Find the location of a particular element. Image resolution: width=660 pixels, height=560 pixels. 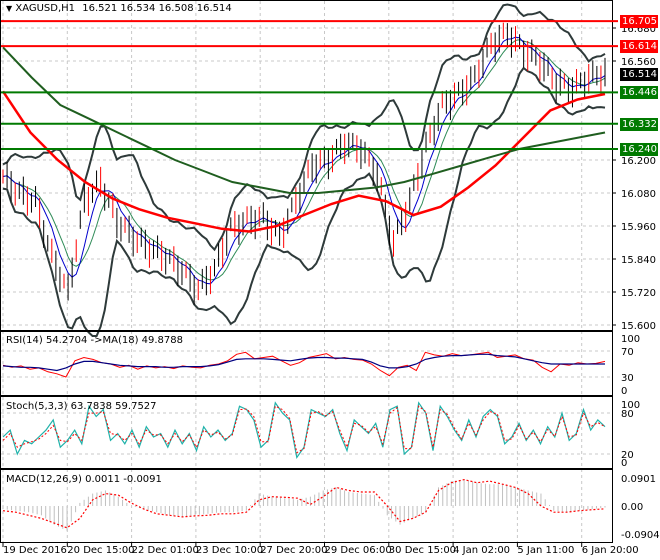

level-price-label: 16.614 is located at coordinates (639, 47).